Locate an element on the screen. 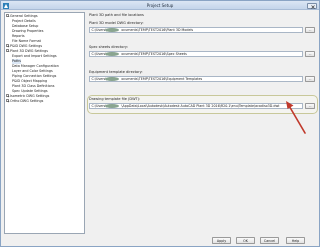  tree-item-label: Data Manager Configuration is located at coordinates (35, 66).